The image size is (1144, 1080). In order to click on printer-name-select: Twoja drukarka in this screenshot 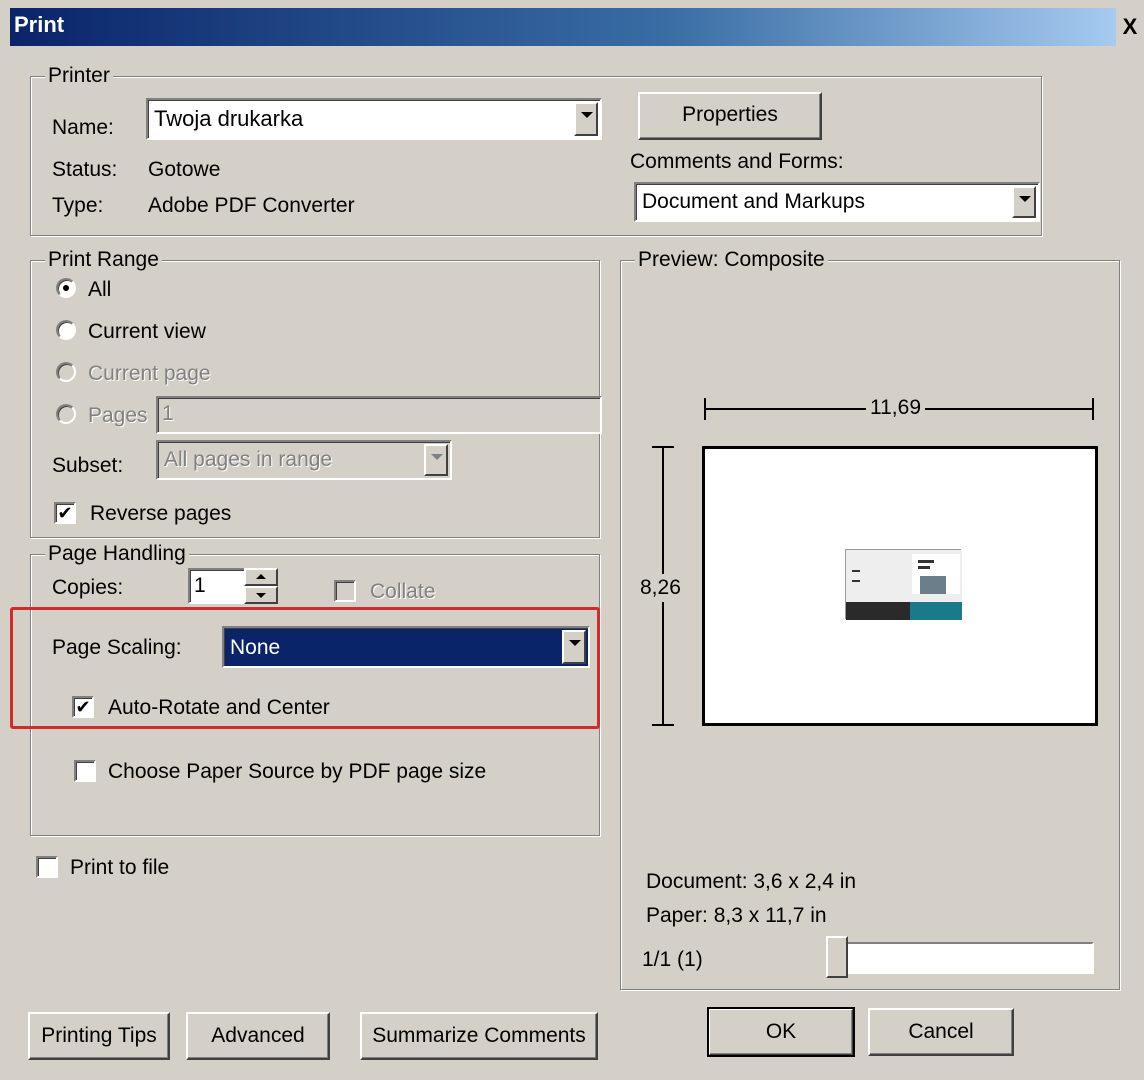, I will do `click(374, 119)`.